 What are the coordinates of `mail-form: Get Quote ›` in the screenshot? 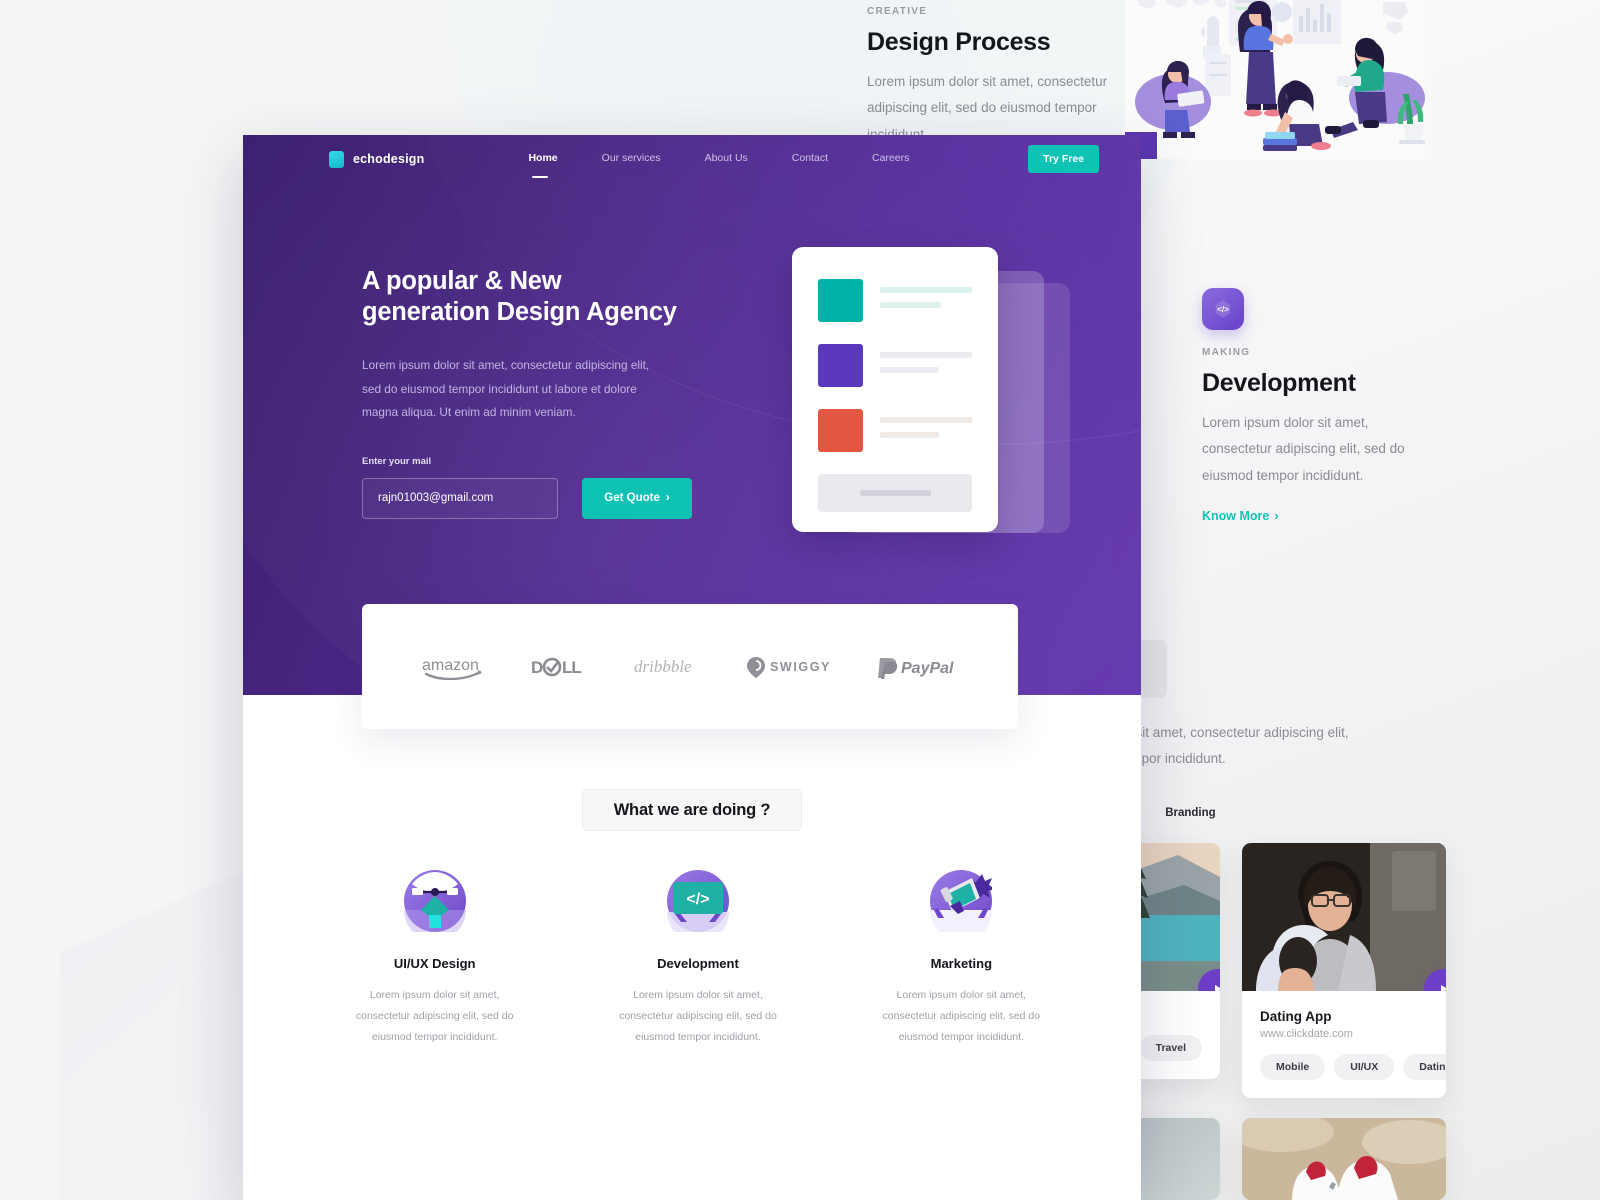 It's located at (527, 498).